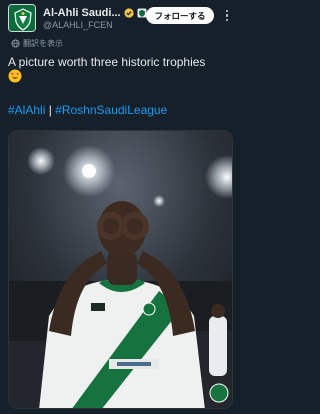 The image size is (320, 414). What do you see at coordinates (129, 13) in the screenshot?
I see `gold-verified-badge-icon` at bounding box center [129, 13].